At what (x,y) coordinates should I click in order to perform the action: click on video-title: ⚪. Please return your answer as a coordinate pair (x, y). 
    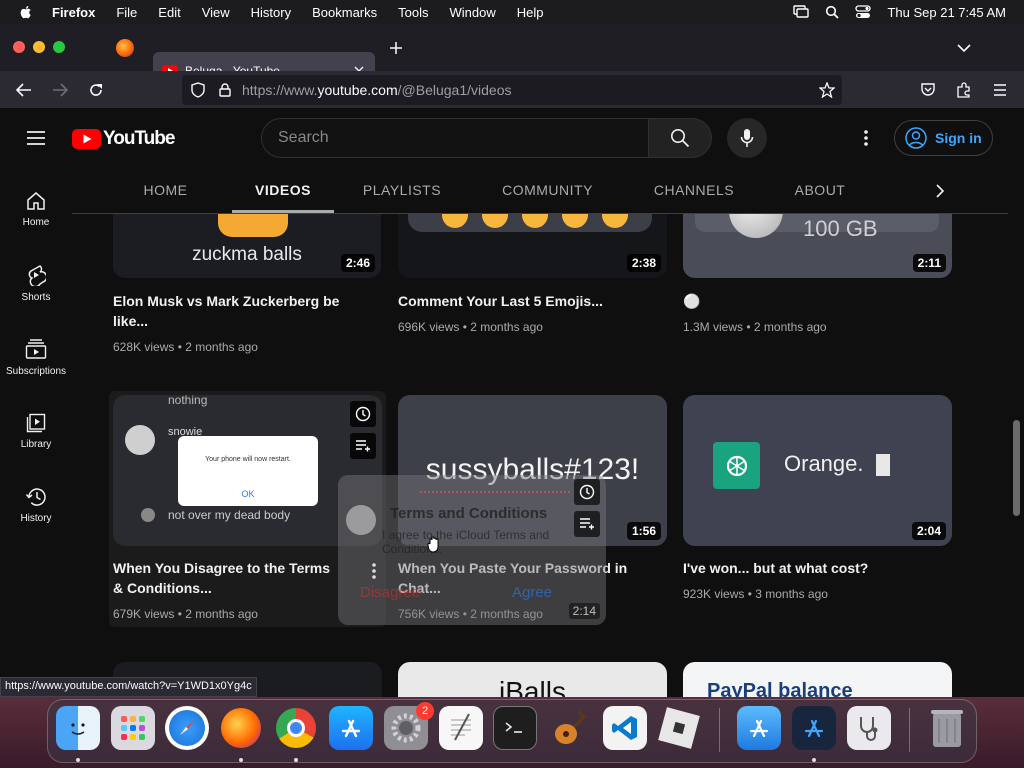
    Looking at the image, I should click on (813, 301).